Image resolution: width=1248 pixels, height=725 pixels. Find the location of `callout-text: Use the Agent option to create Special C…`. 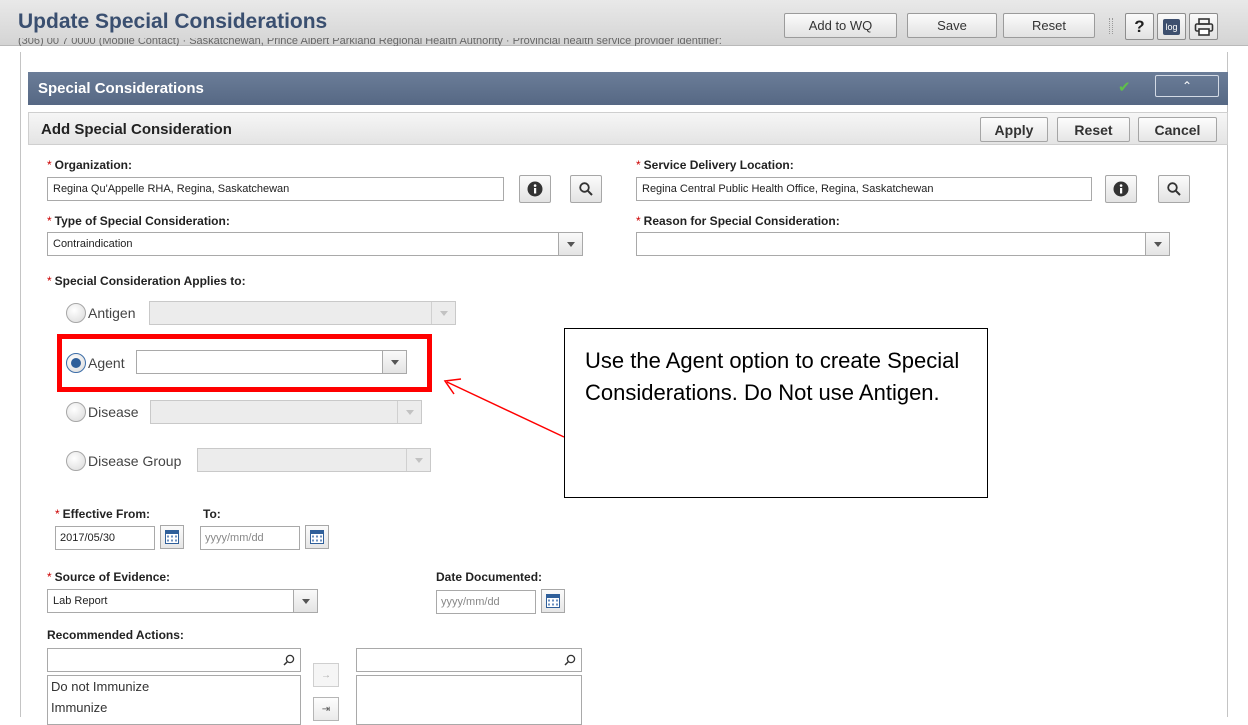

callout-text: Use the Agent option to create Special C… is located at coordinates (772, 376).